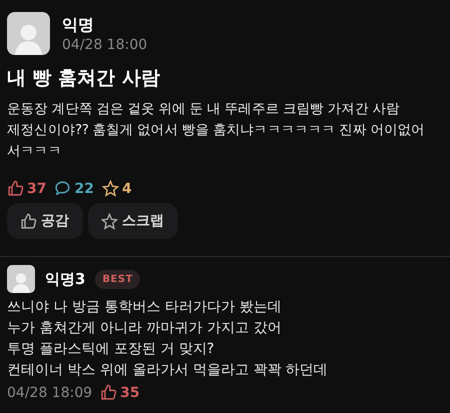 The width and height of the screenshot is (450, 413). Describe the element at coordinates (168, 370) in the screenshot. I see `comment-line: 컨테이너 박스 위에 올라가서 먹을라고 꽉꽉 하던데` at that location.